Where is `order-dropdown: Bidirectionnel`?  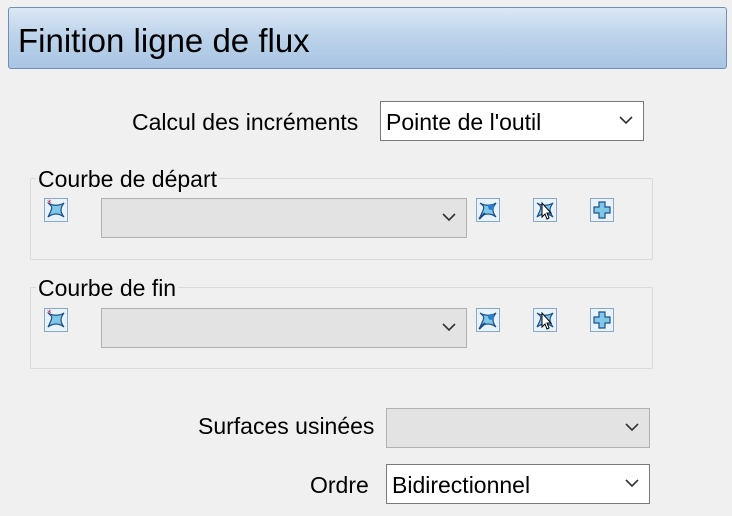
order-dropdown: Bidirectionnel is located at coordinates (518, 484).